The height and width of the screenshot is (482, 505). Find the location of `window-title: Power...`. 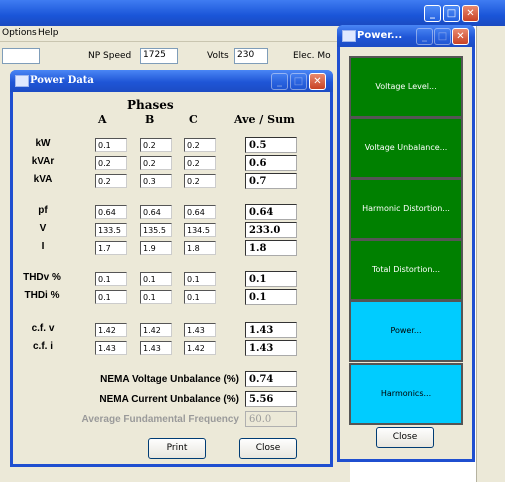

window-title: Power... is located at coordinates (380, 35).